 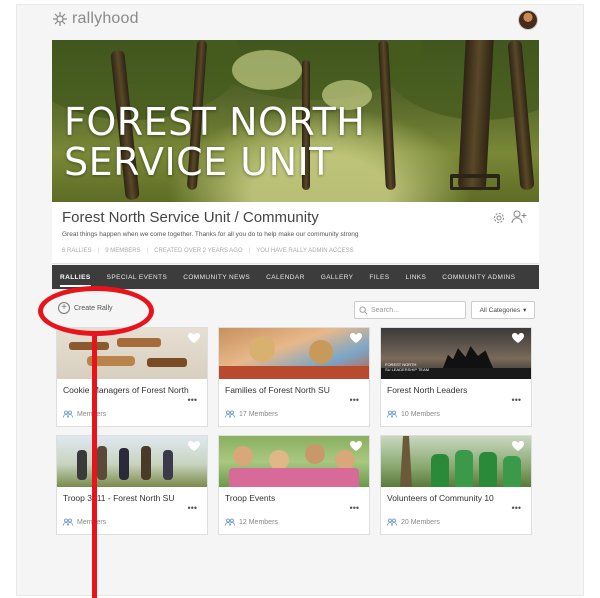 What do you see at coordinates (337, 277) in the screenshot?
I see `tab-gallery: GALLERY` at bounding box center [337, 277].